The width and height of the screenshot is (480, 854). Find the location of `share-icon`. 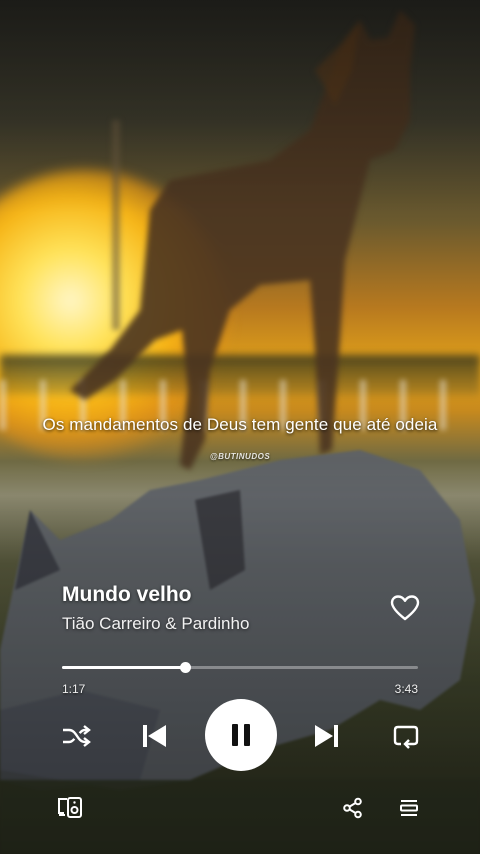

share-icon is located at coordinates (352, 808).